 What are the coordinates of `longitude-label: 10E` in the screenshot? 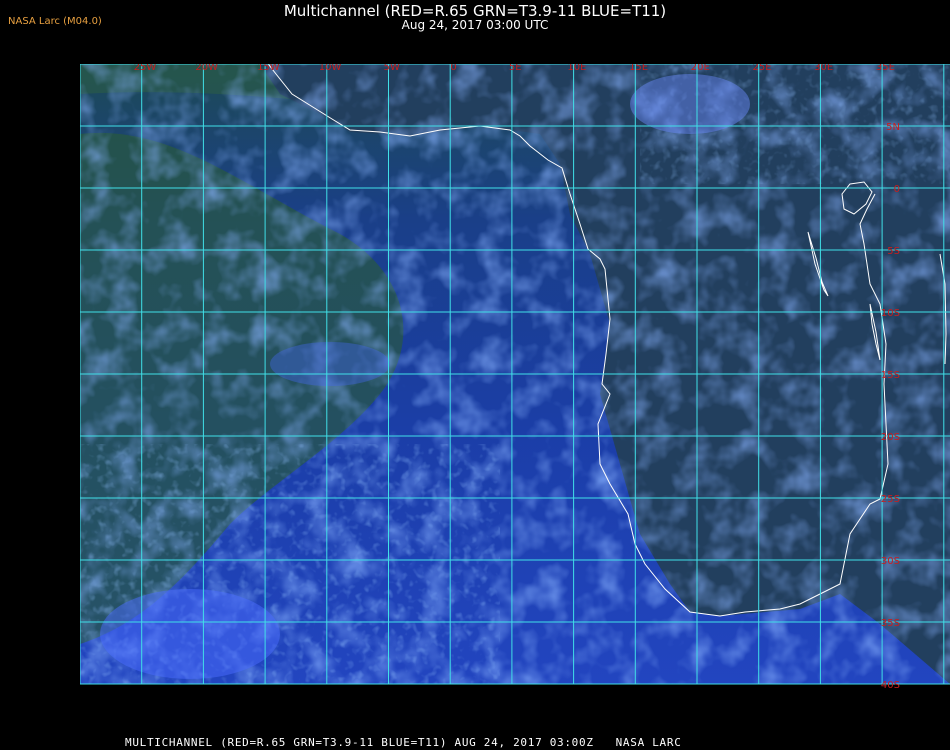 It's located at (576, 68).